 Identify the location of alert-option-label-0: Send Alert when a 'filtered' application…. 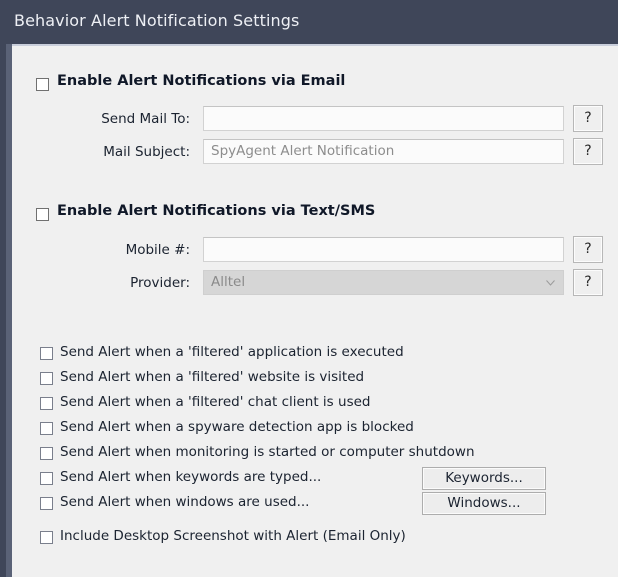
(232, 352).